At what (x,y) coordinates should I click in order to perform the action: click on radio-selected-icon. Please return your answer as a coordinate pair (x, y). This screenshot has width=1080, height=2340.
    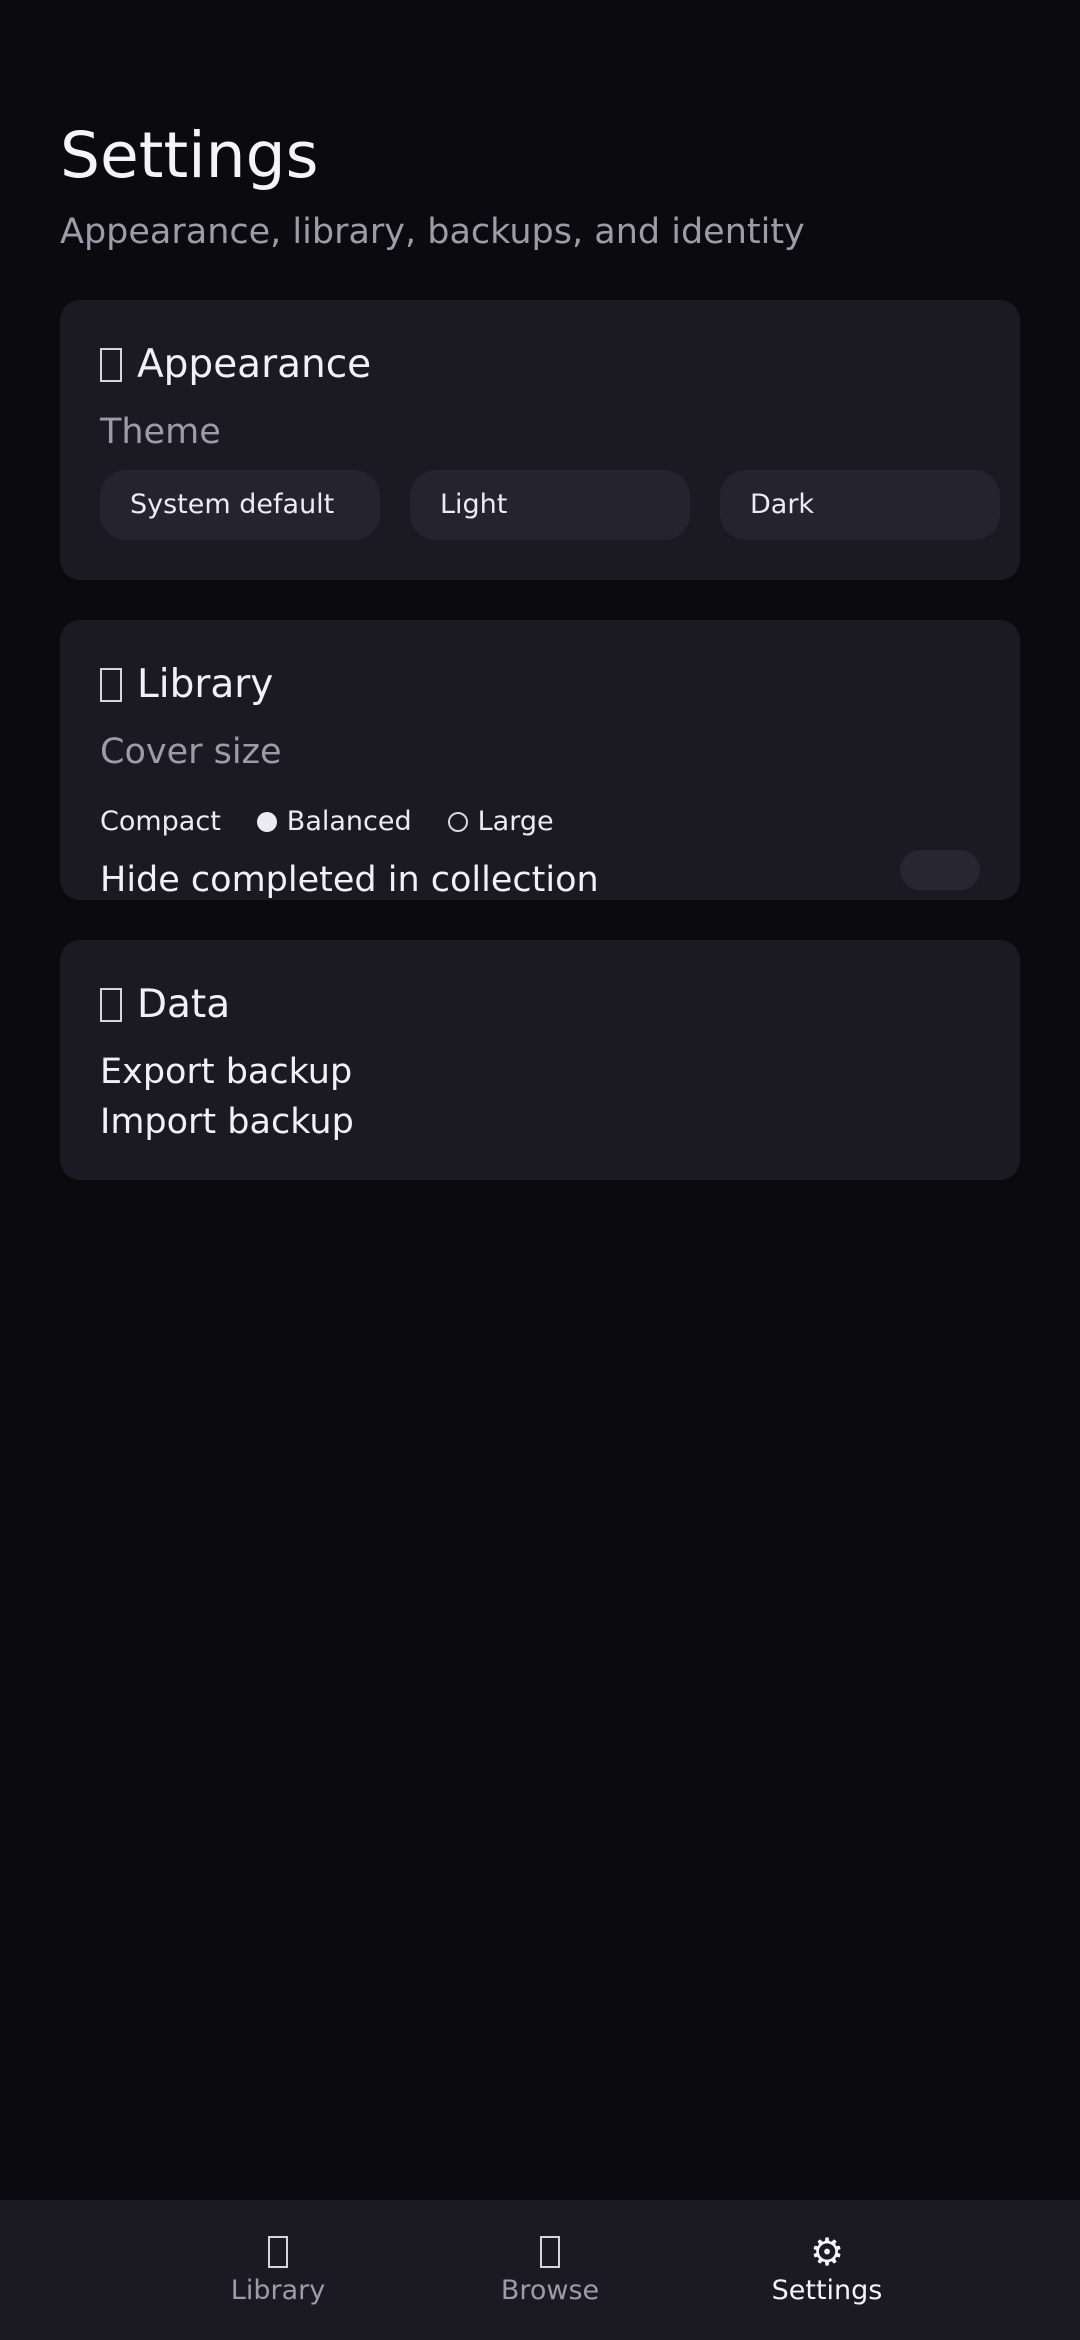
    Looking at the image, I should click on (266, 822).